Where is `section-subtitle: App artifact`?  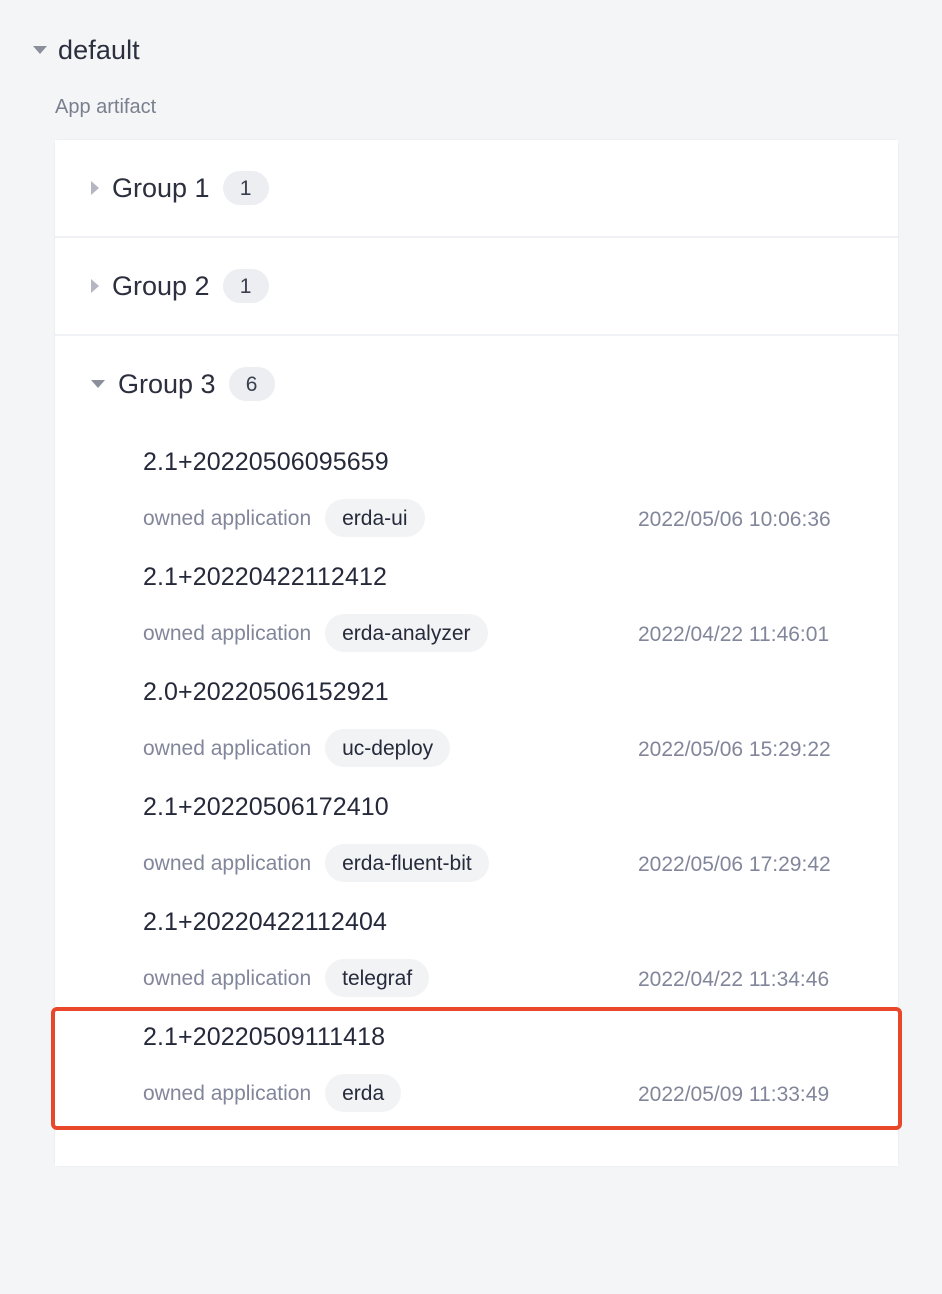
section-subtitle: App artifact is located at coordinates (106, 107).